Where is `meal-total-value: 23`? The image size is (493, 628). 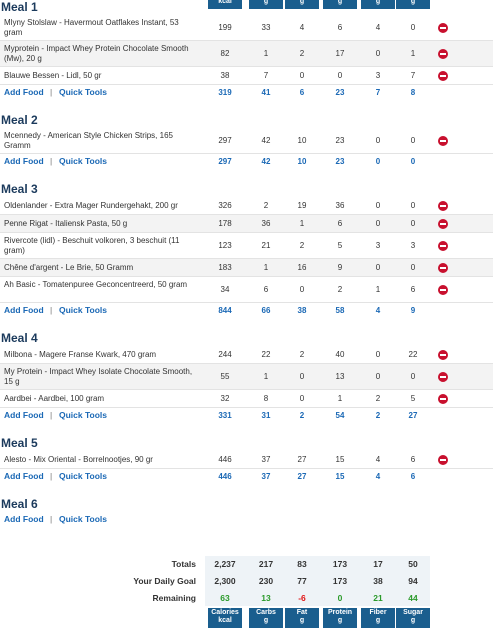 meal-total-value: 23 is located at coordinates (340, 92).